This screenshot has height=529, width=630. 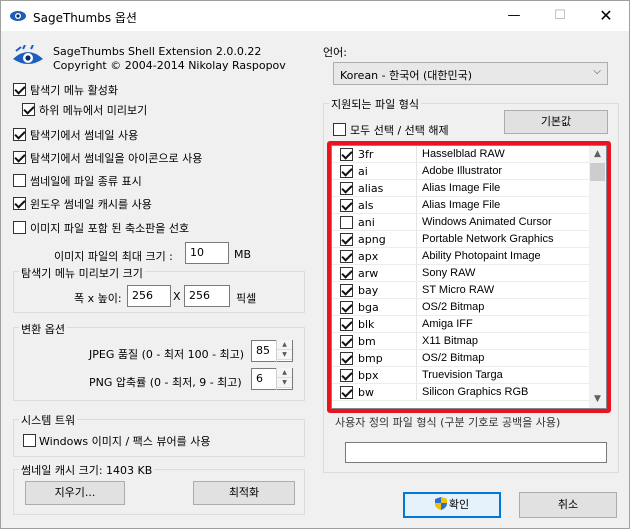 What do you see at coordinates (560, 16) in the screenshot?
I see `maximize-button: ☐` at bounding box center [560, 16].